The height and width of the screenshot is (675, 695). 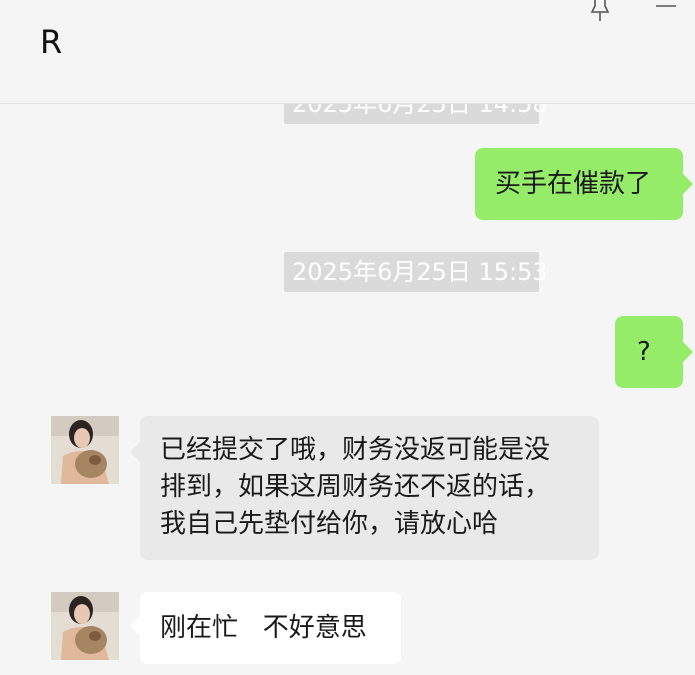 What do you see at coordinates (654, 352) in the screenshot?
I see `sent-message-bubble: ?` at bounding box center [654, 352].